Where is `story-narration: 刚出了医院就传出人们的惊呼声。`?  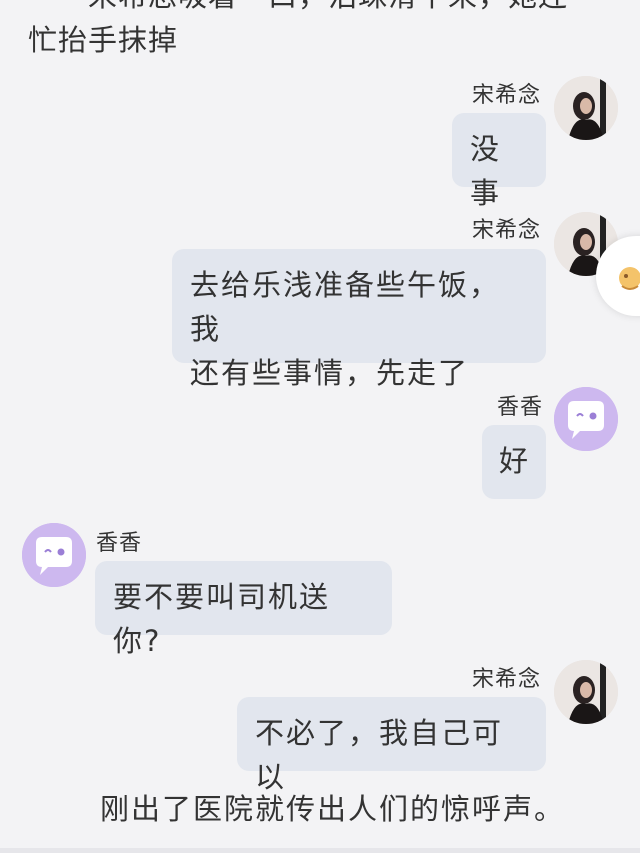
story-narration: 刚出了医院就传出人们的惊呼声。 is located at coordinates (333, 809).